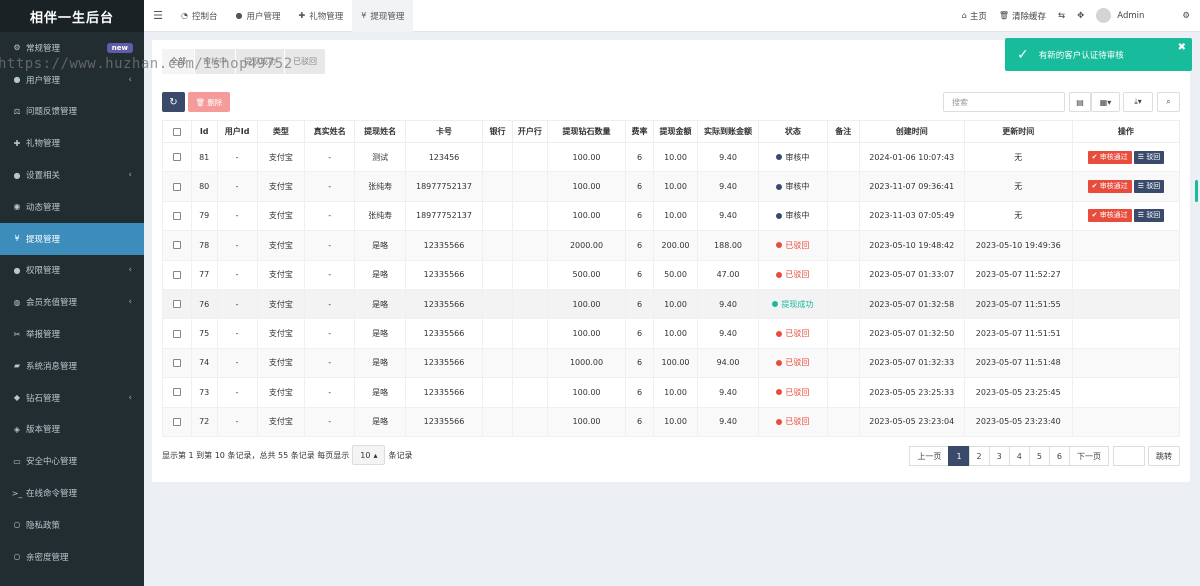  I want to click on refresh-button: ↻, so click(173, 102).